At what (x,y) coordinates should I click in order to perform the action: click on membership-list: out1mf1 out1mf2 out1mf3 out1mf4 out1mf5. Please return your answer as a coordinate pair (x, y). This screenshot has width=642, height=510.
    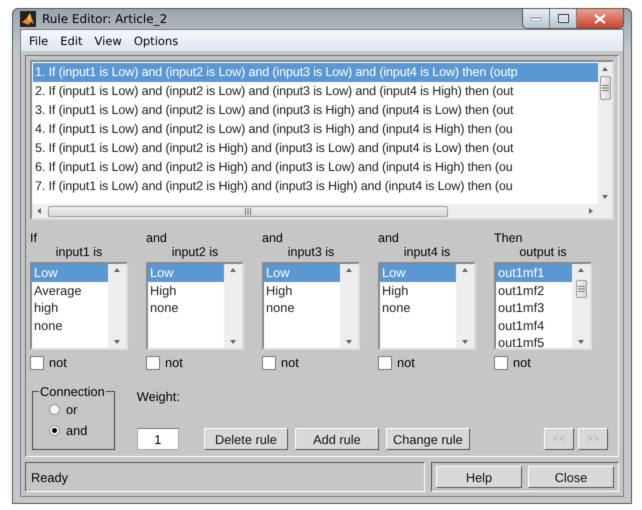
    Looking at the image, I should click on (543, 306).